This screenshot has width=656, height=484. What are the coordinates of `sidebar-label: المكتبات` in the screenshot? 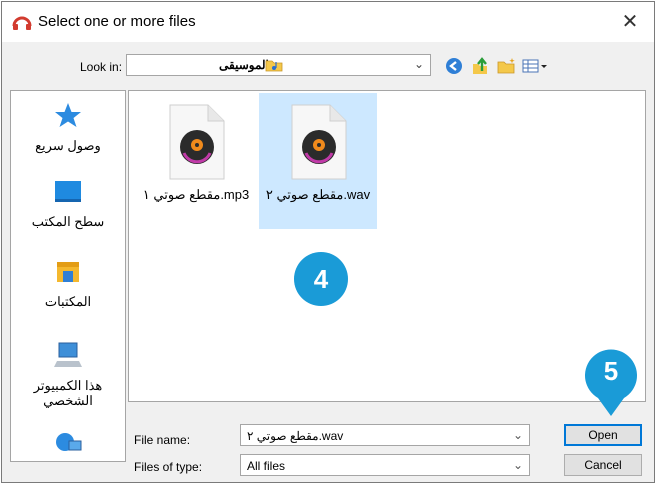 It's located at (68, 301).